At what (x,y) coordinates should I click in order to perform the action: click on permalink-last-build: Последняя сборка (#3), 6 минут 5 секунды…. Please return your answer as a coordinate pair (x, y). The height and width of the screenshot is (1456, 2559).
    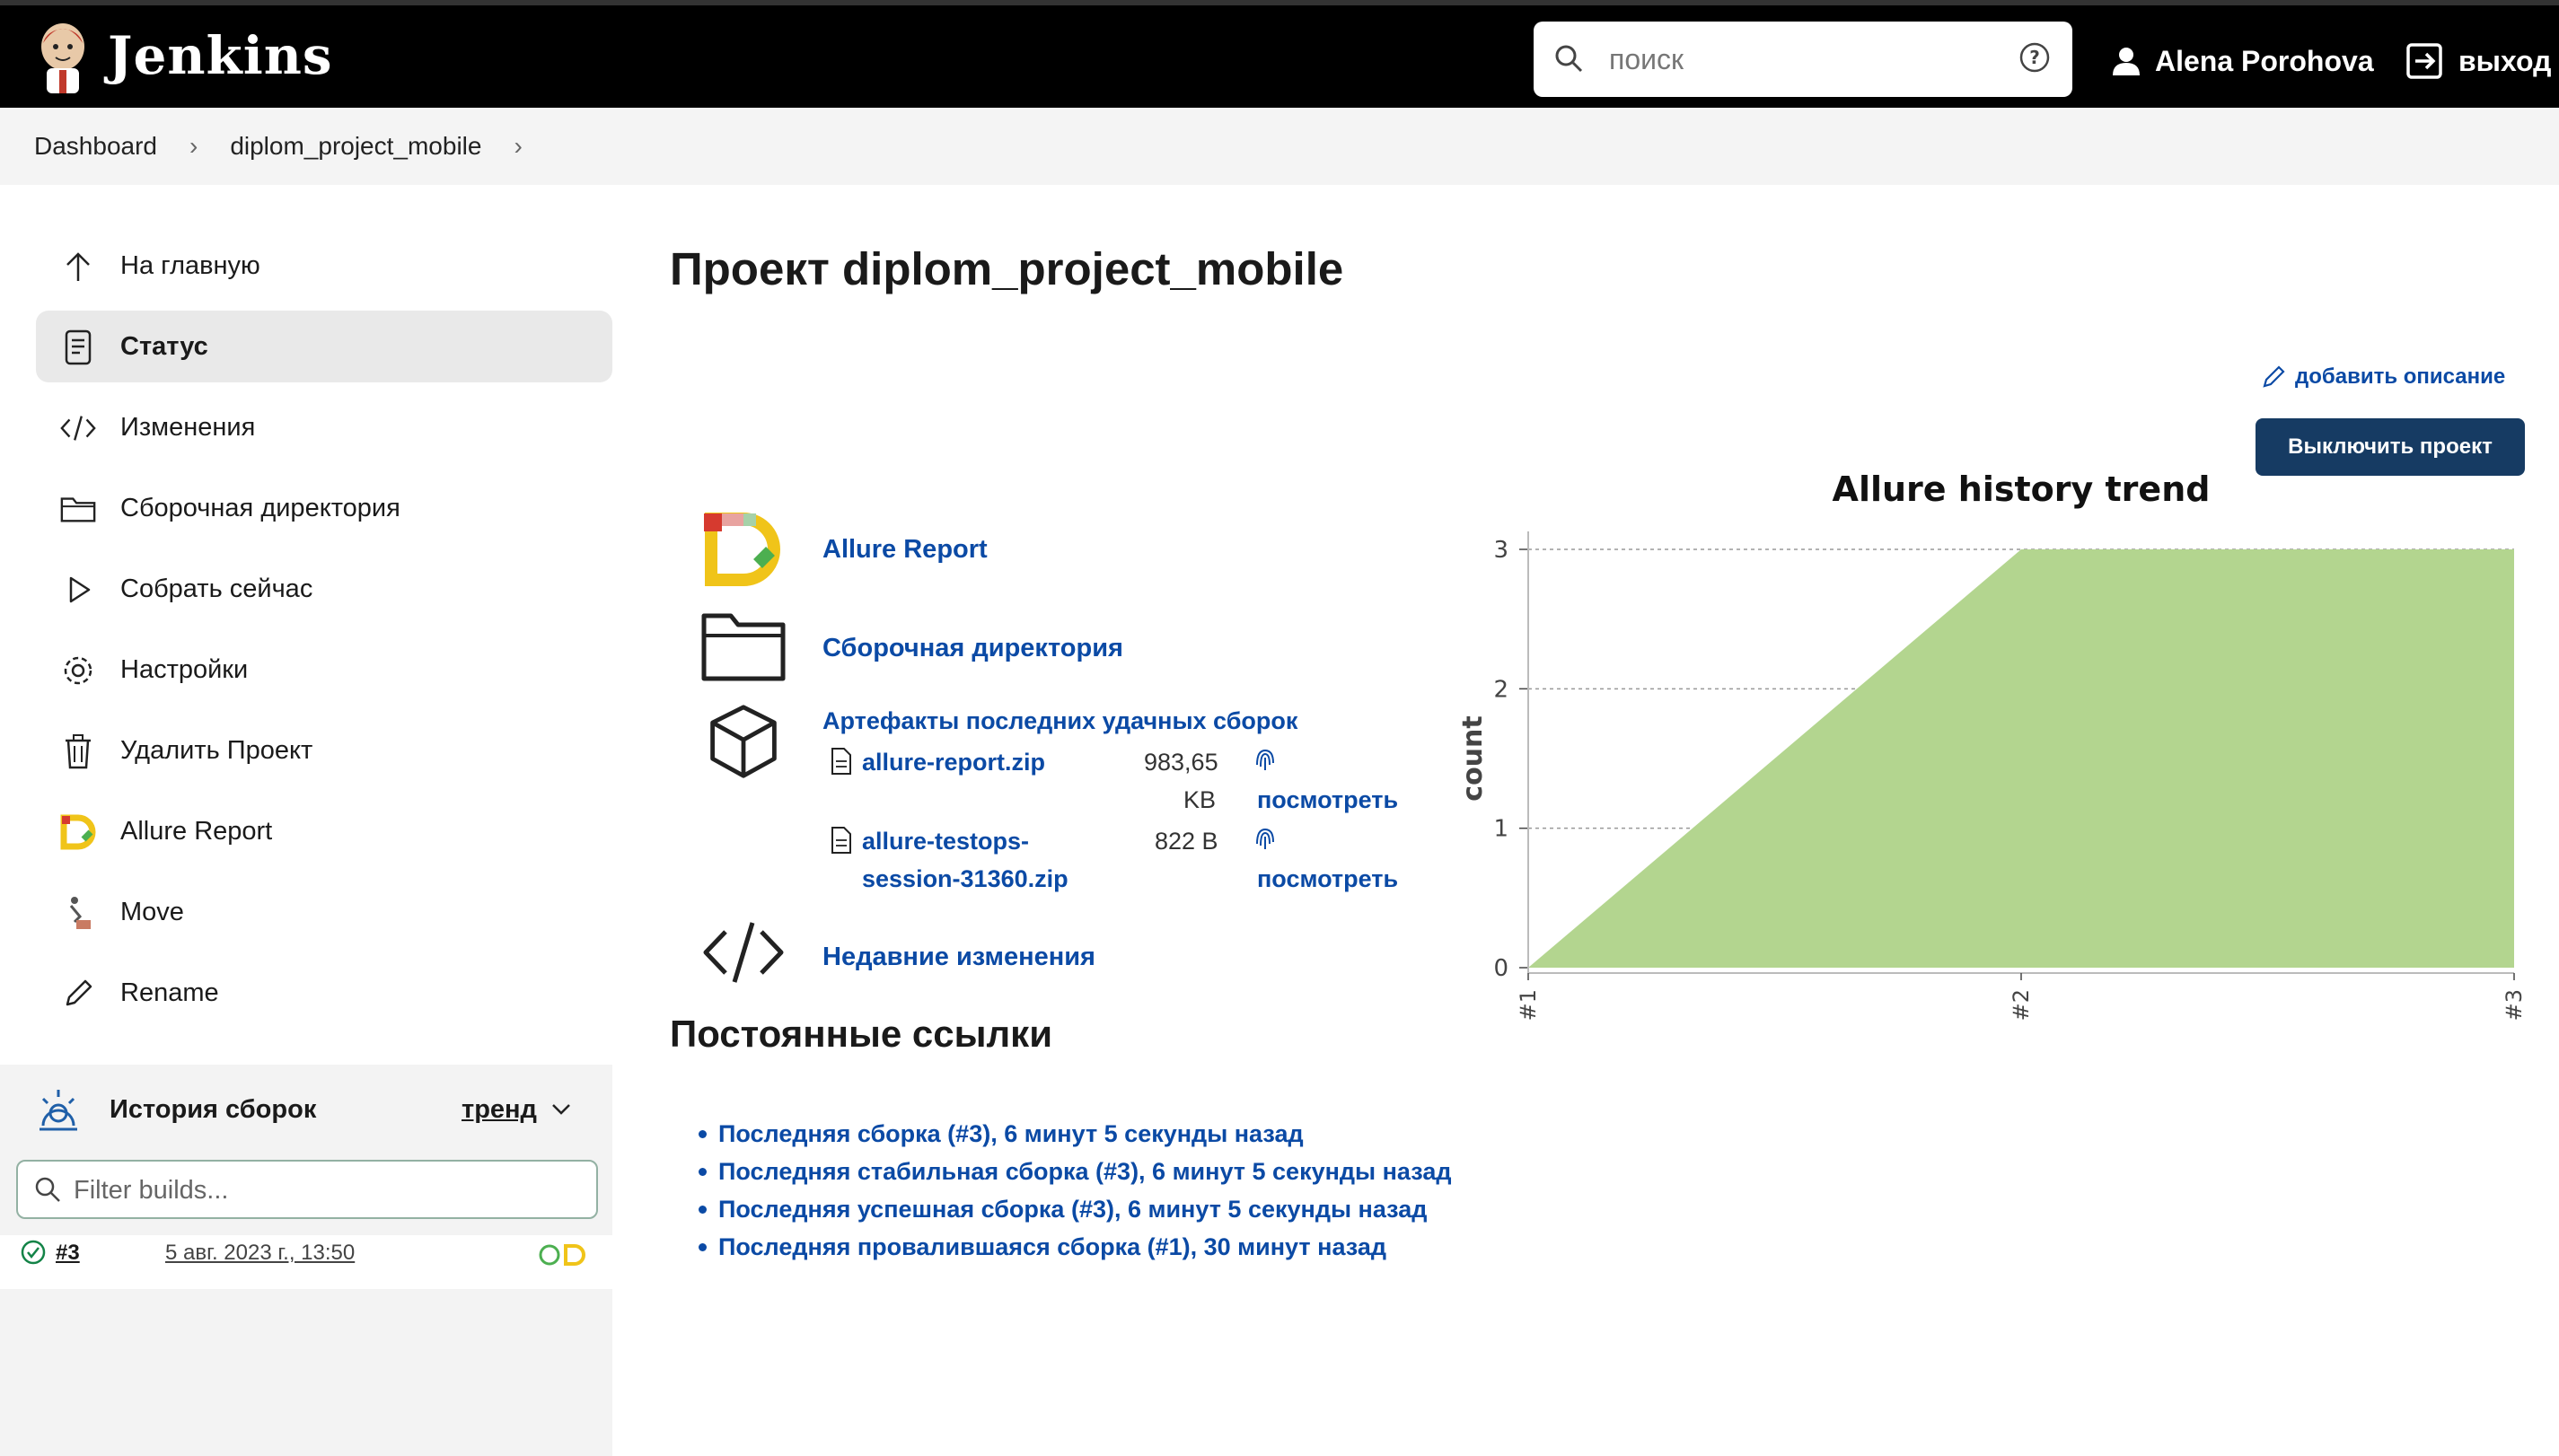
    Looking at the image, I should click on (1011, 1133).